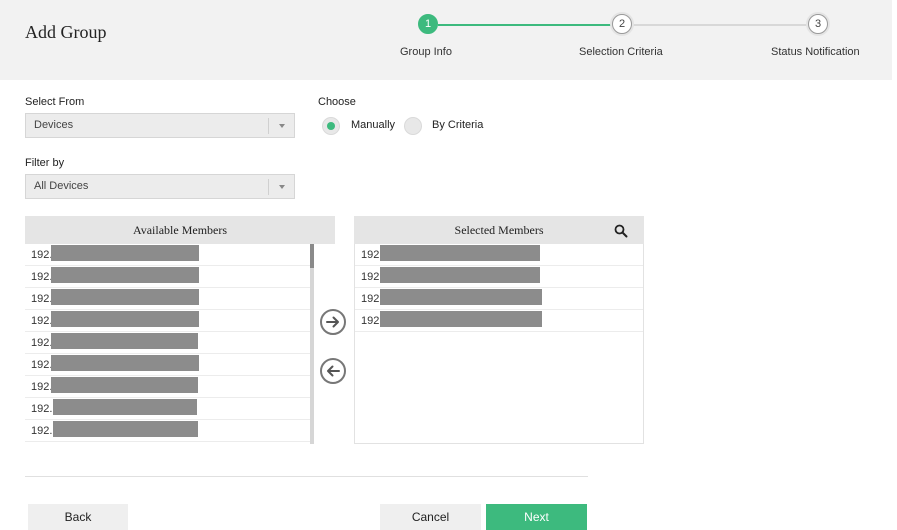 The width and height of the screenshot is (897, 530). I want to click on select-from-dropdown: Devices, so click(160, 125).